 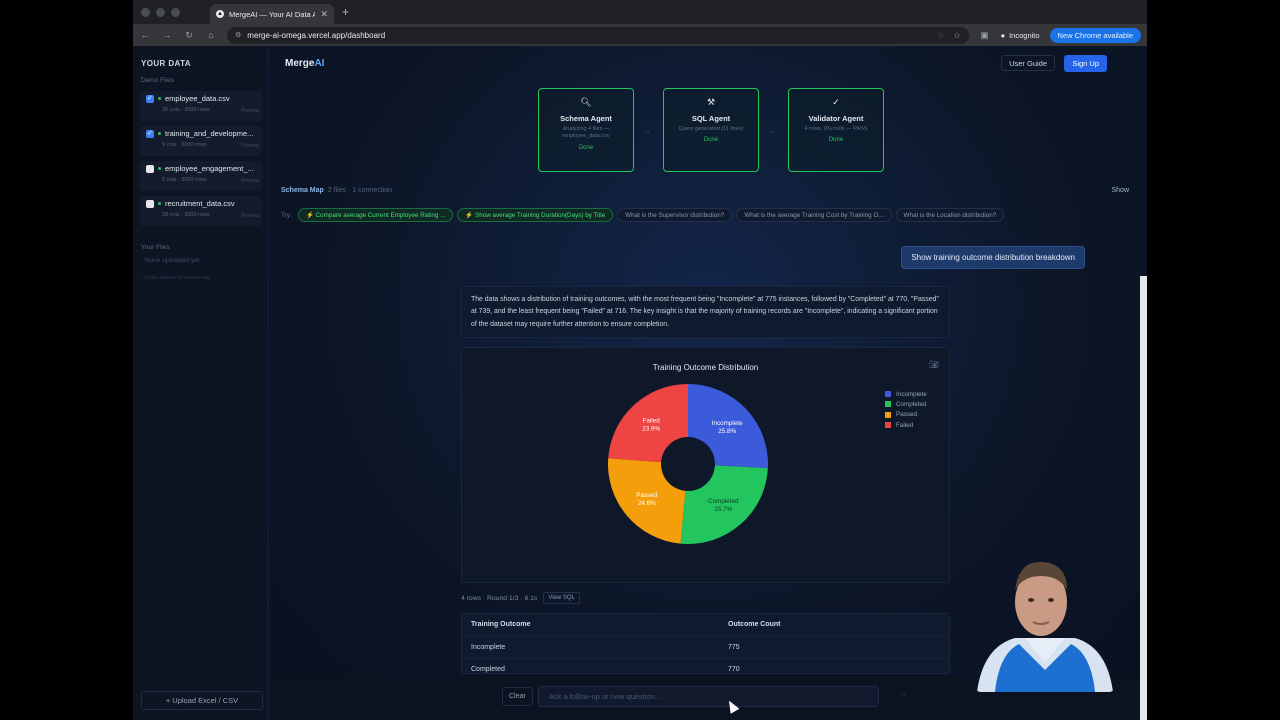 What do you see at coordinates (145, 35) in the screenshot?
I see `back-icon: ←` at bounding box center [145, 35].